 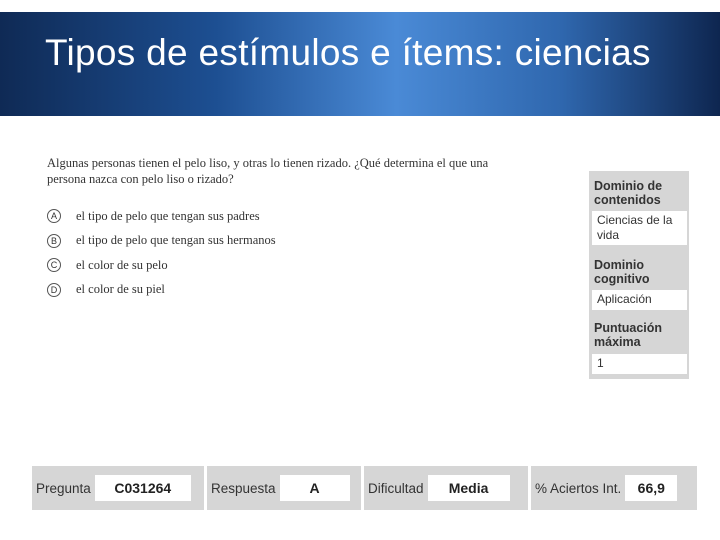 I want to click on cognitive-domain-label: Dominio cognitivo, so click(x=622, y=272).